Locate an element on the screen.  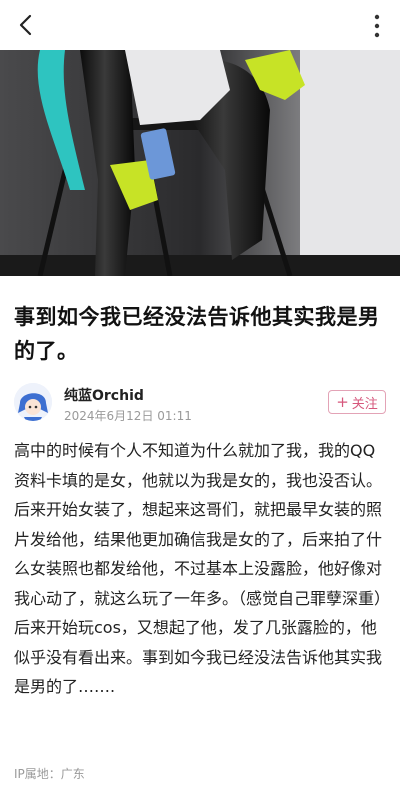
avatar-image is located at coordinates (33, 402).